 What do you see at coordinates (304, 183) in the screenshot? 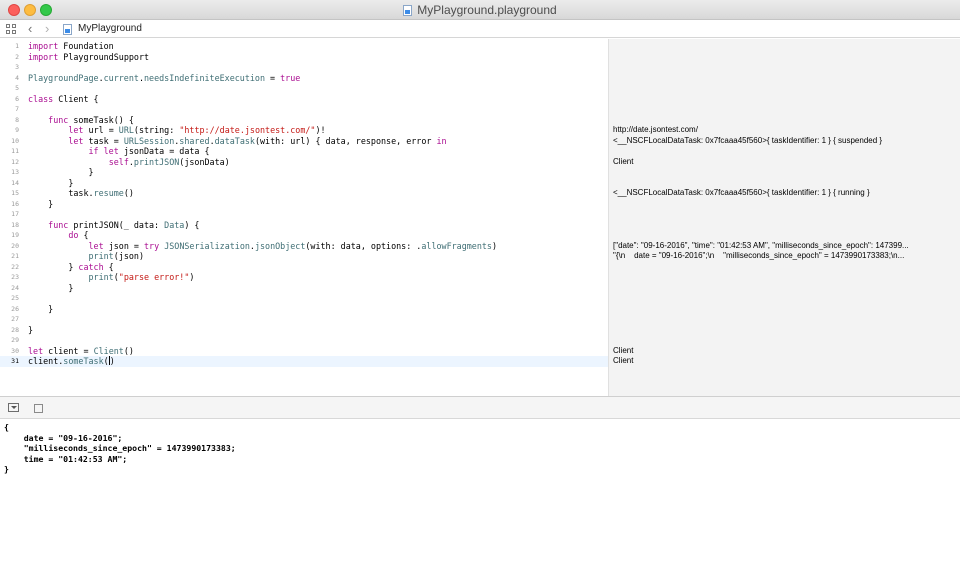
I see `code-line: 14 }` at bounding box center [304, 183].